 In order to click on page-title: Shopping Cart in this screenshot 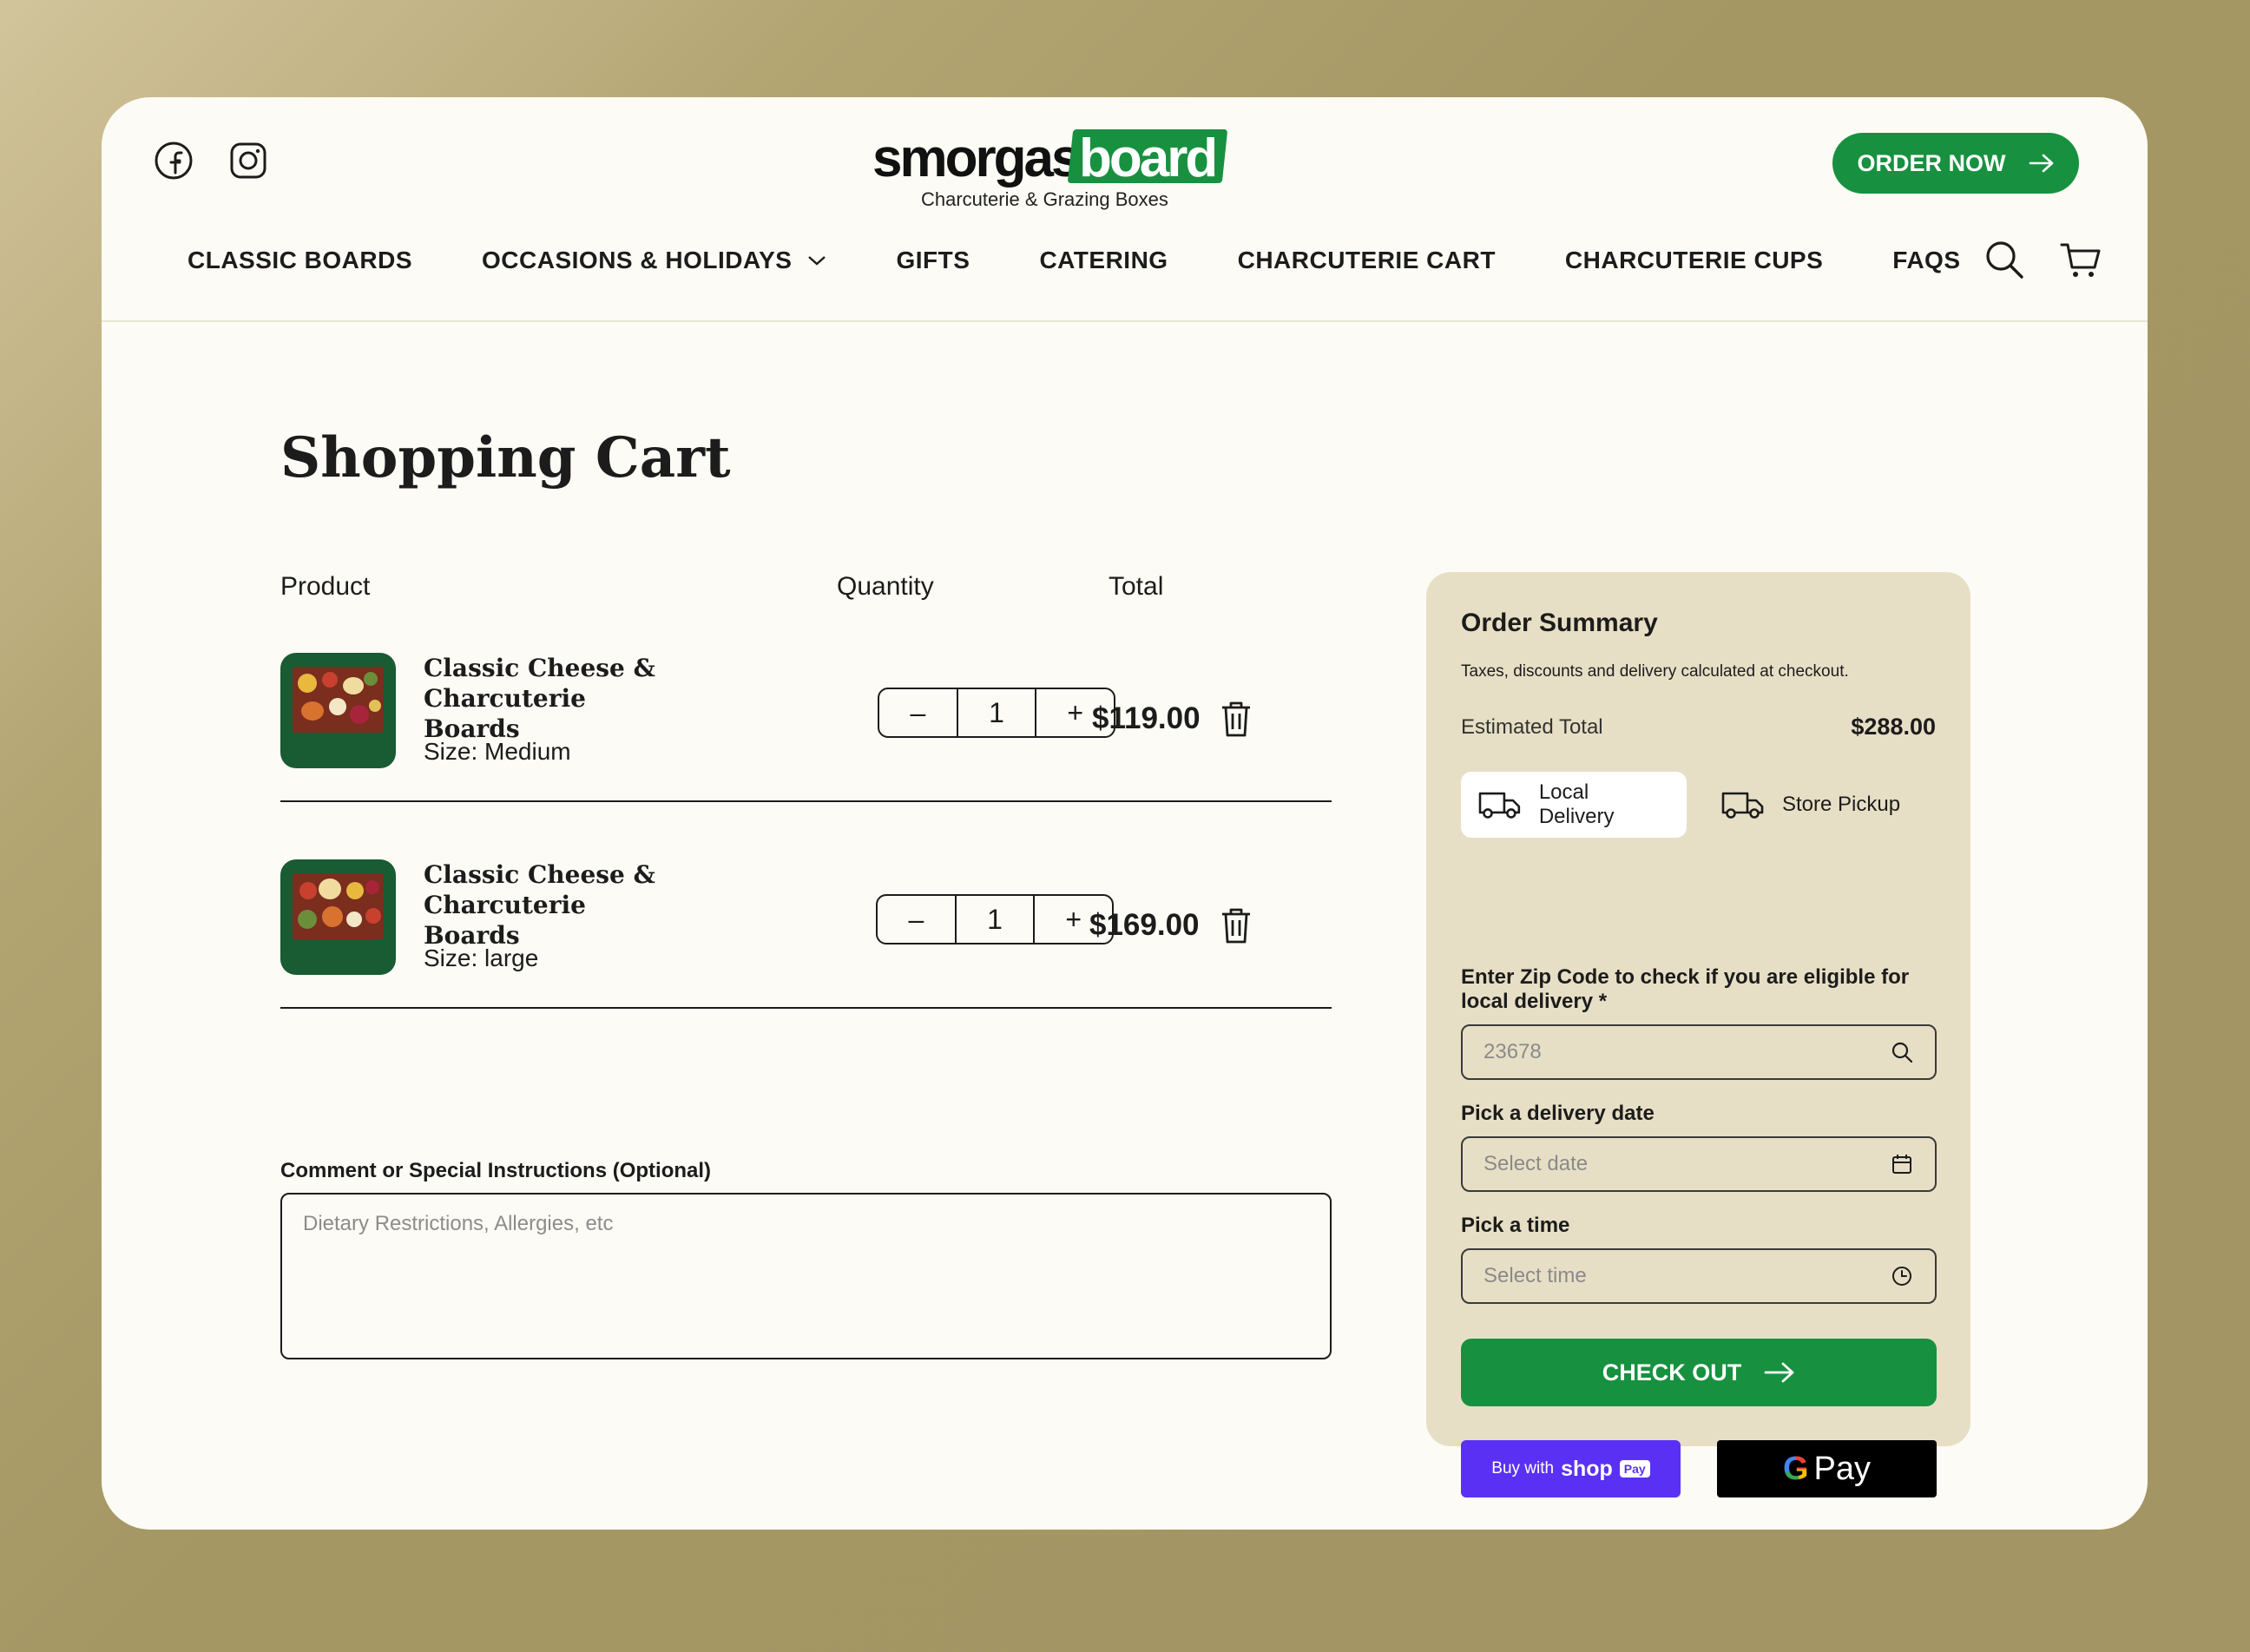, I will do `click(505, 457)`.